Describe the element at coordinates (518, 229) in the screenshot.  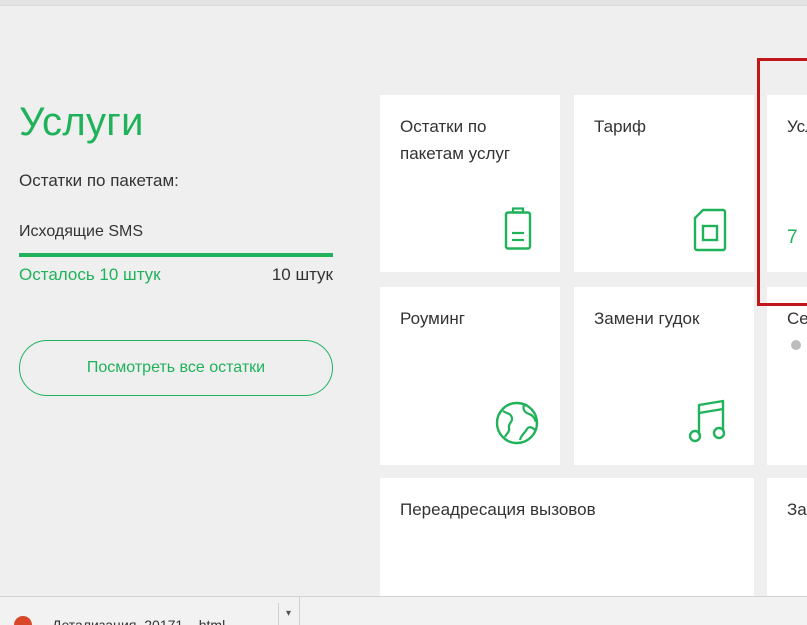
I see `battery-icon` at that location.